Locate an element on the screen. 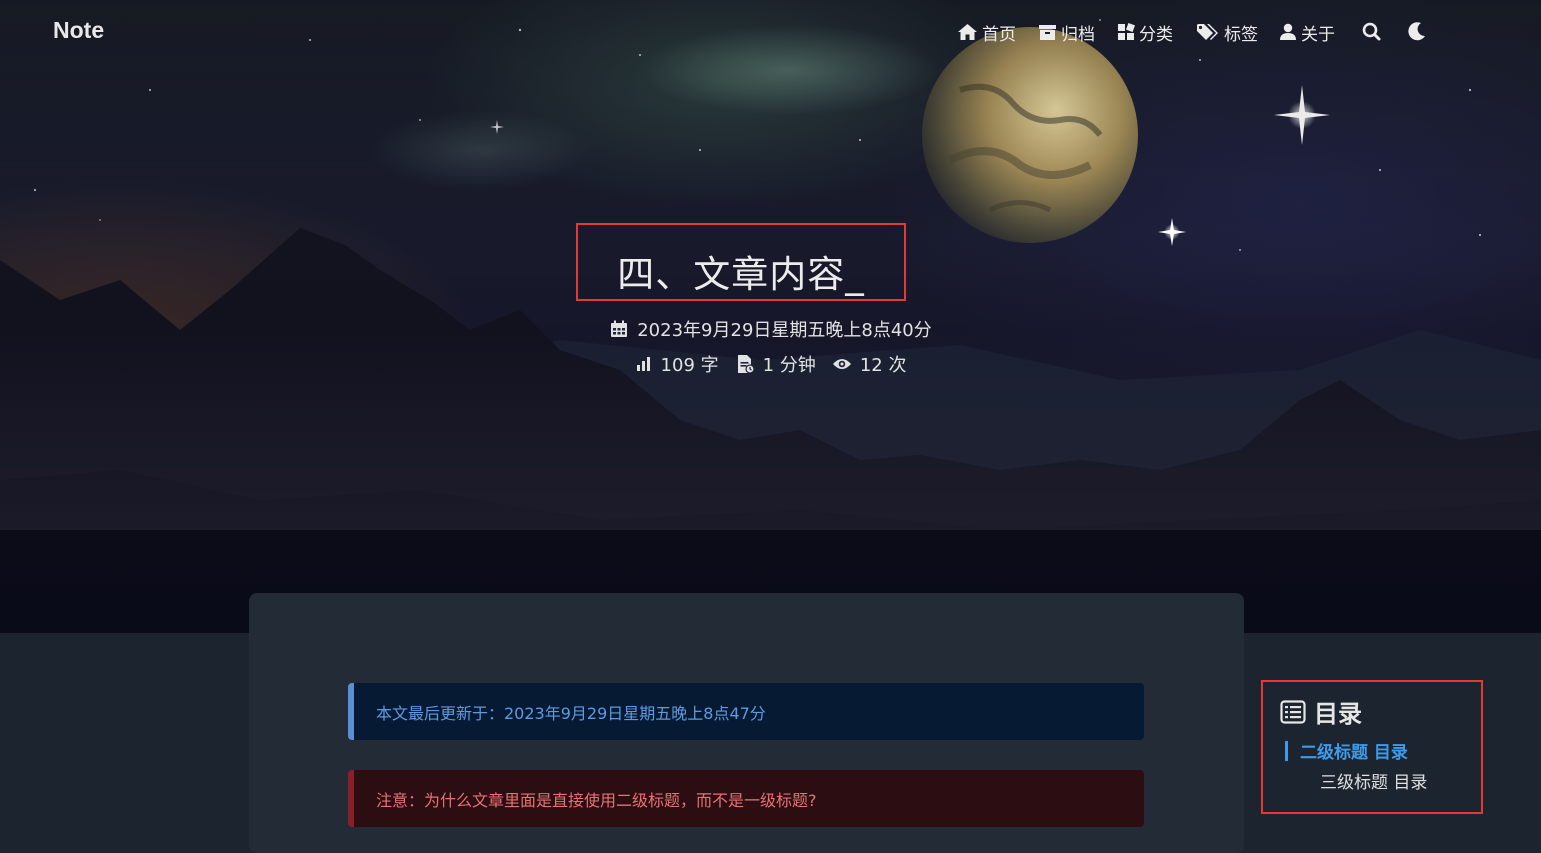 This screenshot has width=1541, height=853. post-title: 四、文章内容_ is located at coordinates (741, 274).